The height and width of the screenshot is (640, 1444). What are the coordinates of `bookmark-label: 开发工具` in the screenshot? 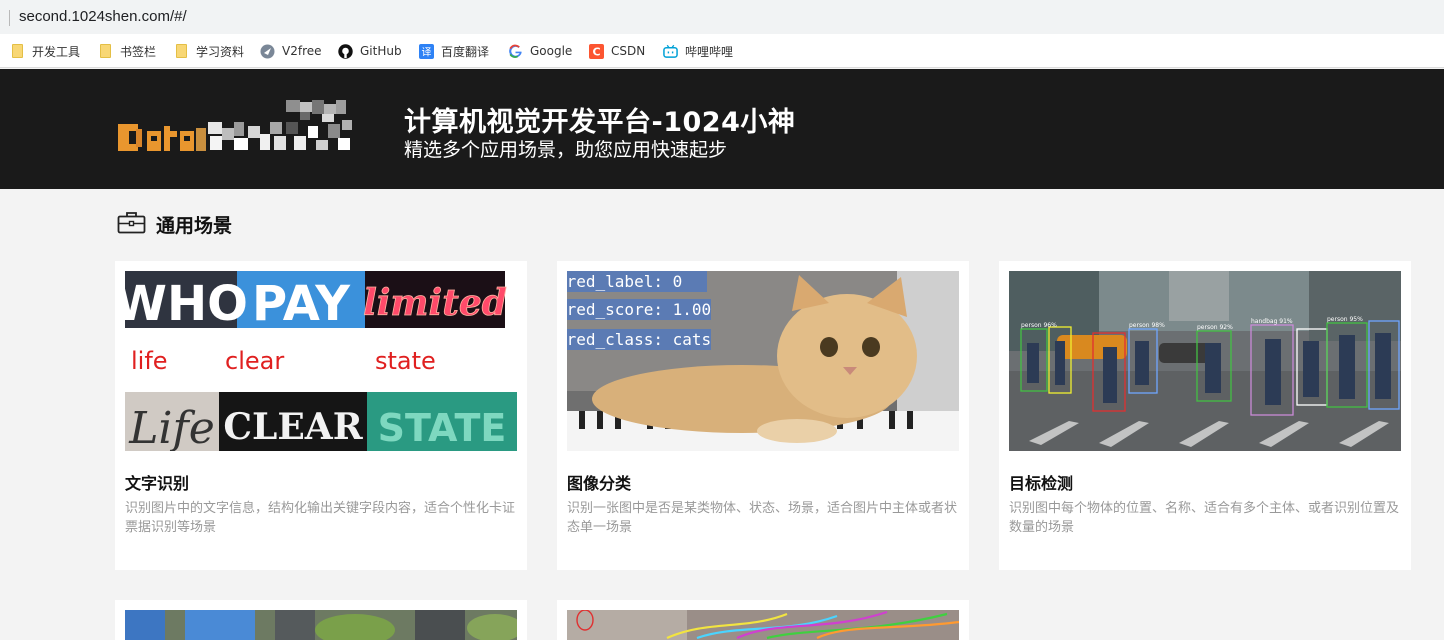 It's located at (56, 51).